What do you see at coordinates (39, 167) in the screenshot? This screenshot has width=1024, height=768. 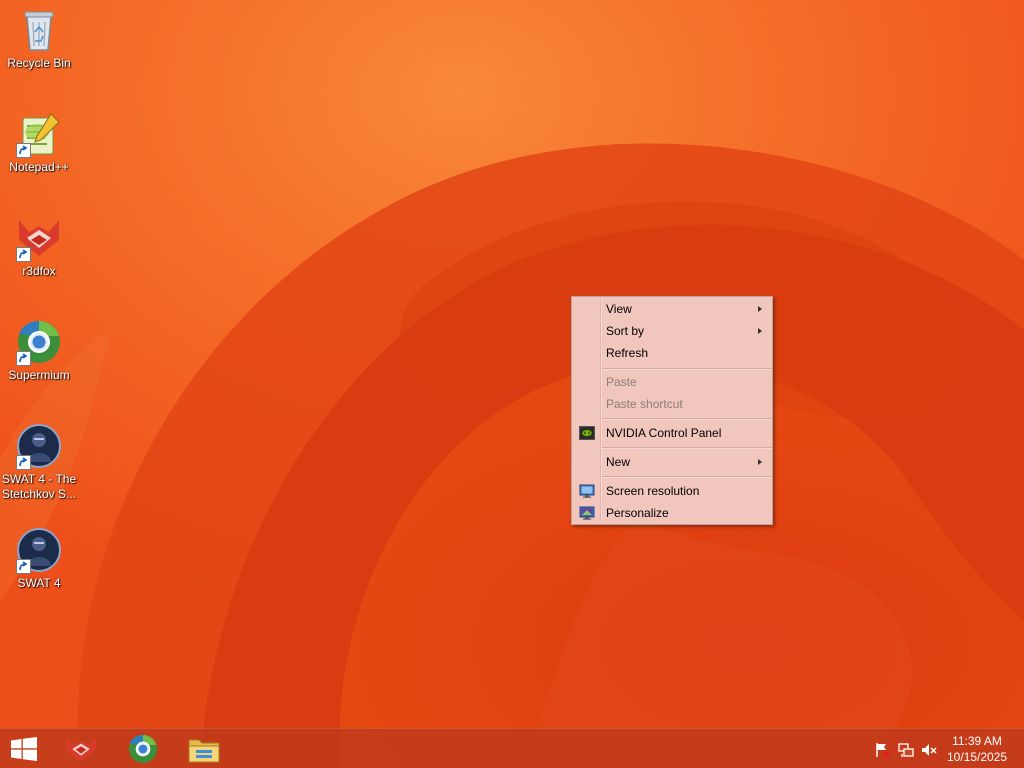 I see `desktop-icon-label: Notepad++` at bounding box center [39, 167].